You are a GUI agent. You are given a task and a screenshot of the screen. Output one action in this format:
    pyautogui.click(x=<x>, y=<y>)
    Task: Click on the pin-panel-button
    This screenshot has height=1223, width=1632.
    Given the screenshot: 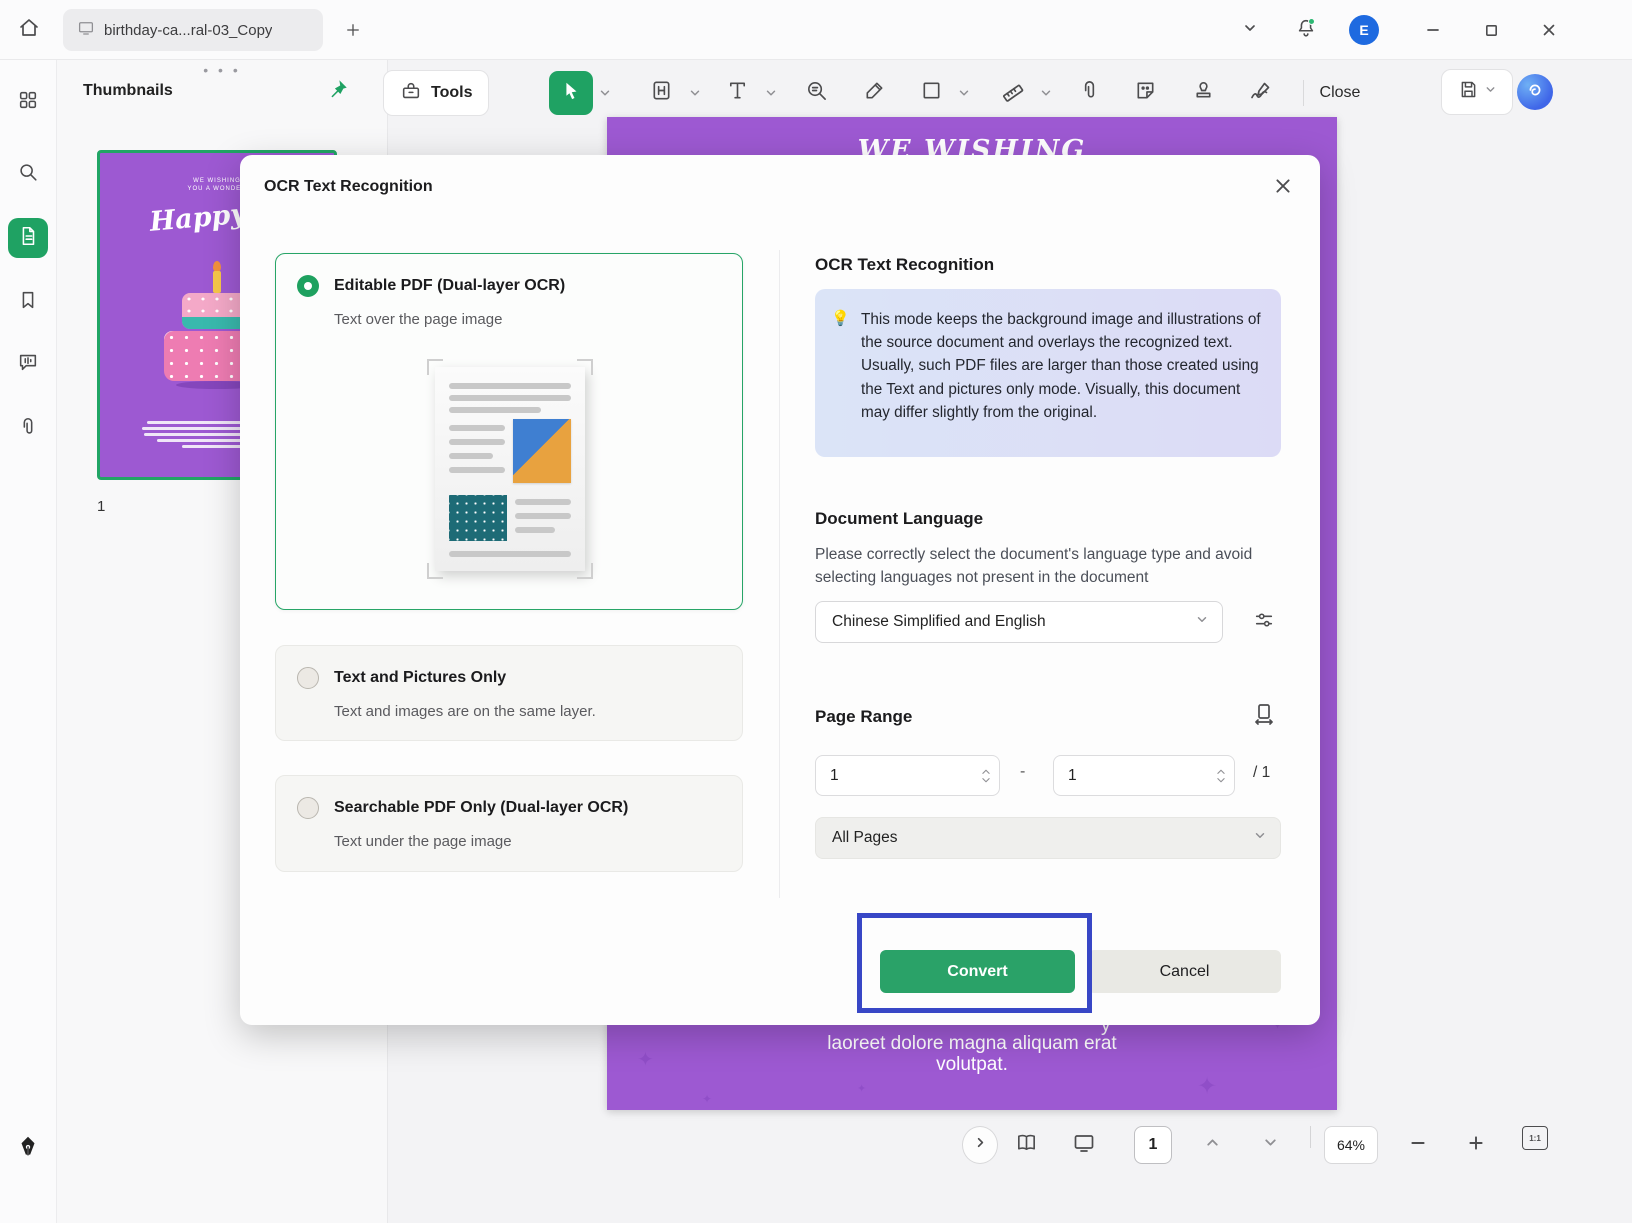 What is the action you would take?
    pyautogui.click(x=338, y=91)
    